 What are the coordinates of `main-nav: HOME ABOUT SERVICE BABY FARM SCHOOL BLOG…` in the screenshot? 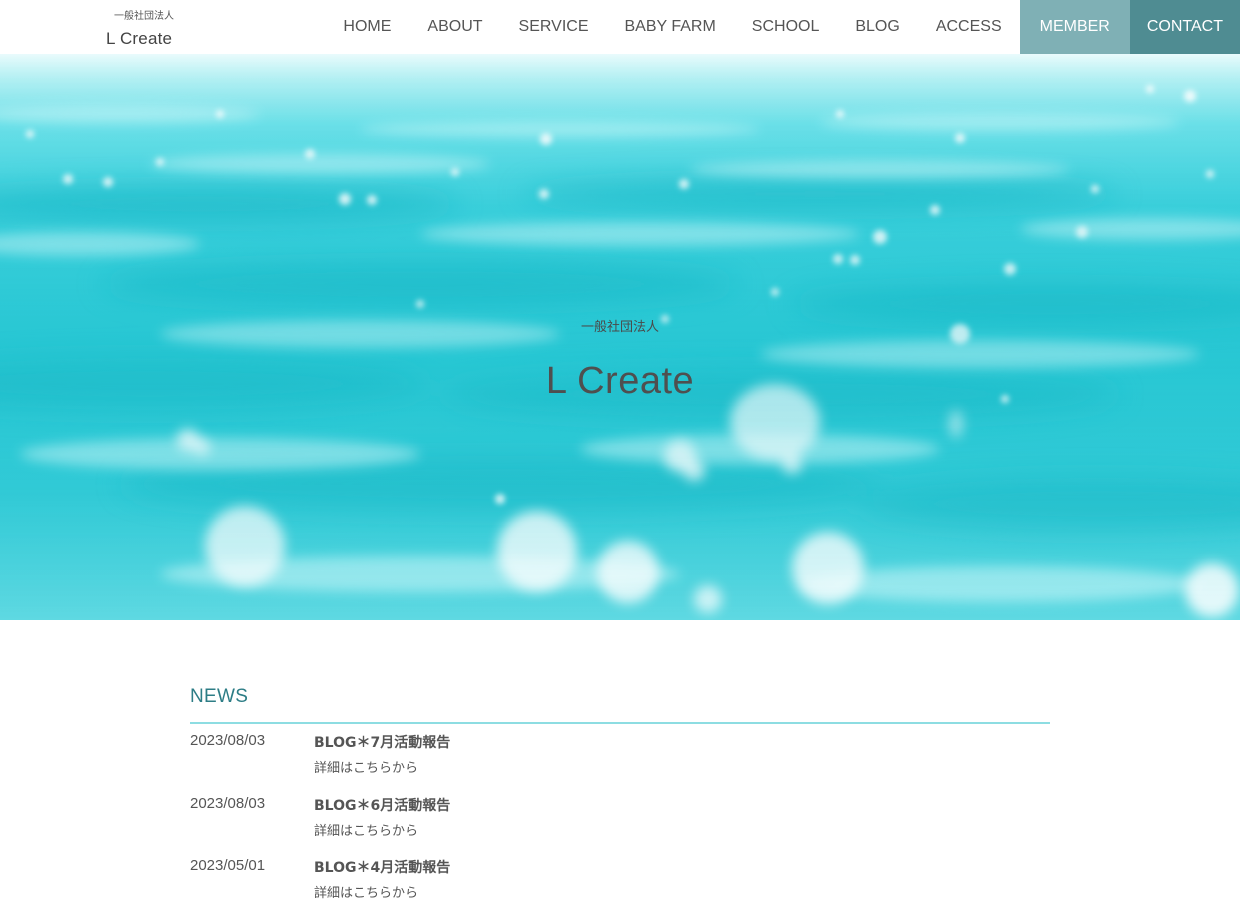 It's located at (782, 27).